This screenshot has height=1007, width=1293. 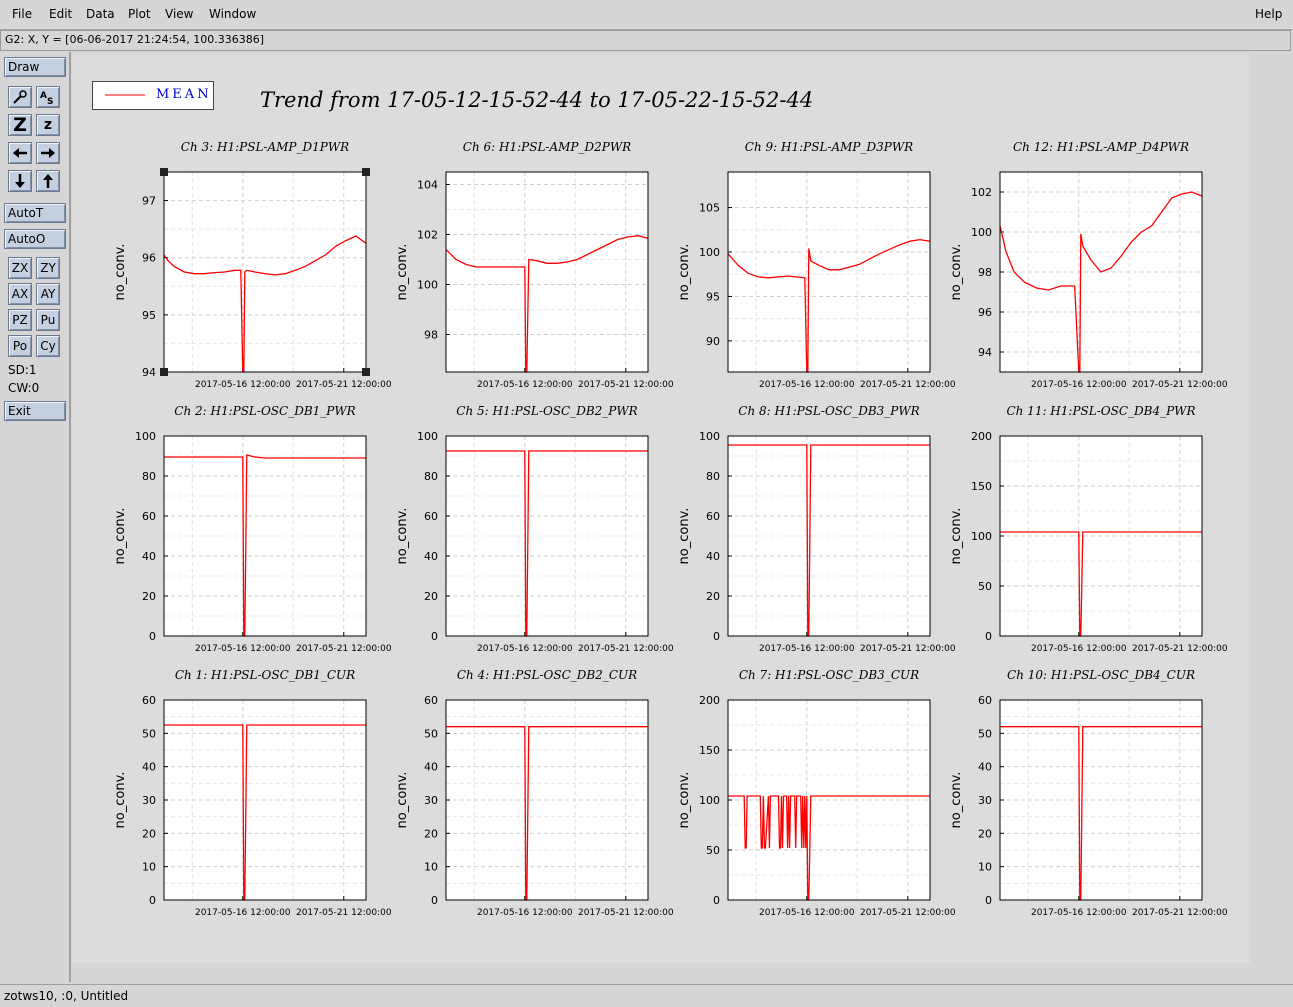 What do you see at coordinates (149, 372) in the screenshot?
I see `y-tick-label: 94` at bounding box center [149, 372].